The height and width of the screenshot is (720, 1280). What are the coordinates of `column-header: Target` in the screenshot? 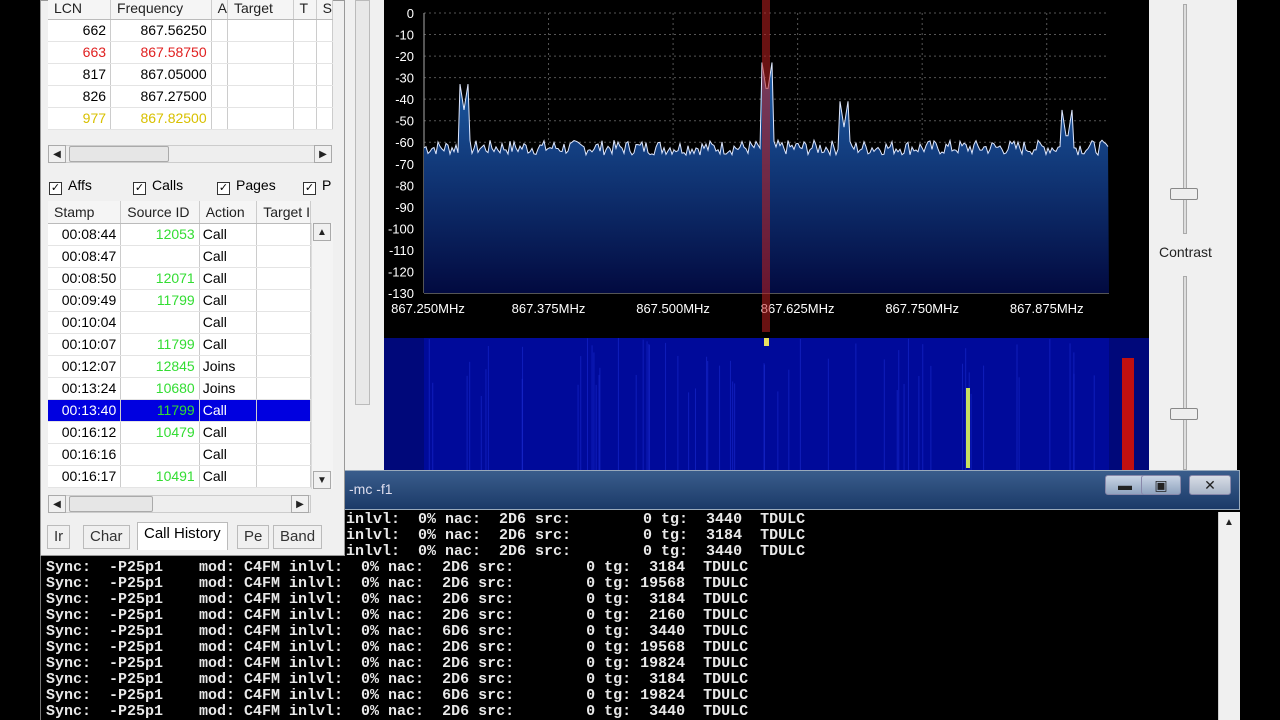 It's located at (260, 10).